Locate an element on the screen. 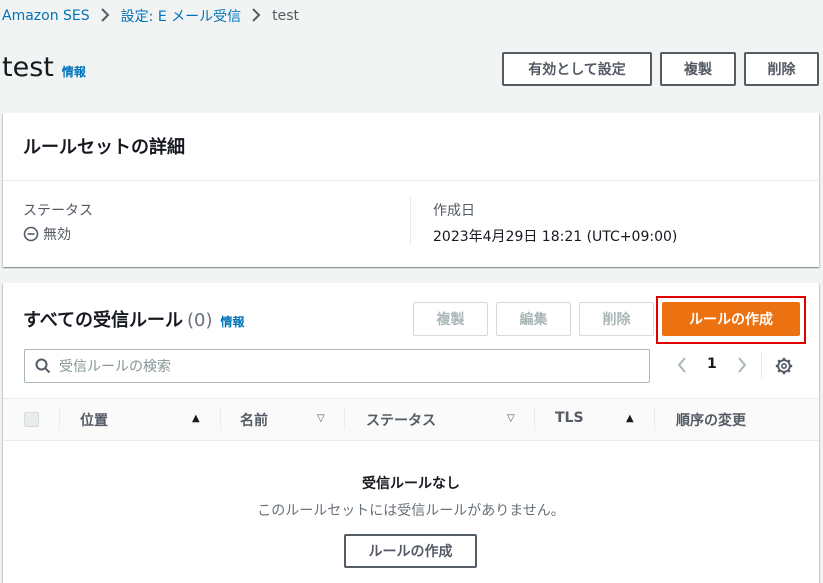 The height and width of the screenshot is (583, 823). empty-create-rule-button: ルールの作成 is located at coordinates (410, 551).